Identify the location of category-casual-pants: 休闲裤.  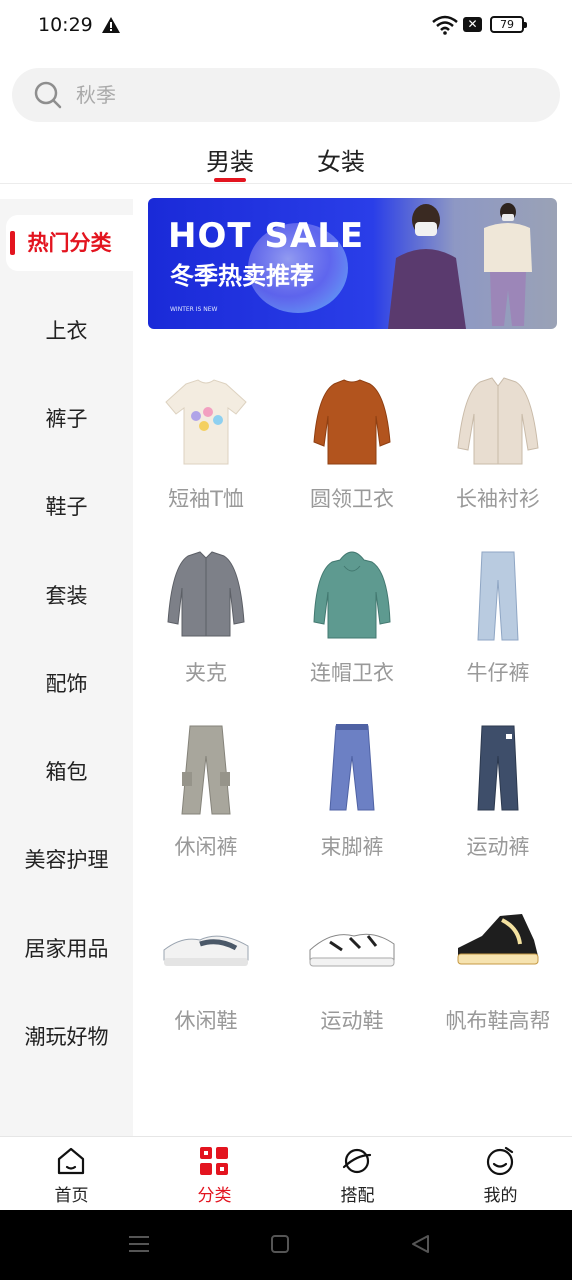
(206, 807).